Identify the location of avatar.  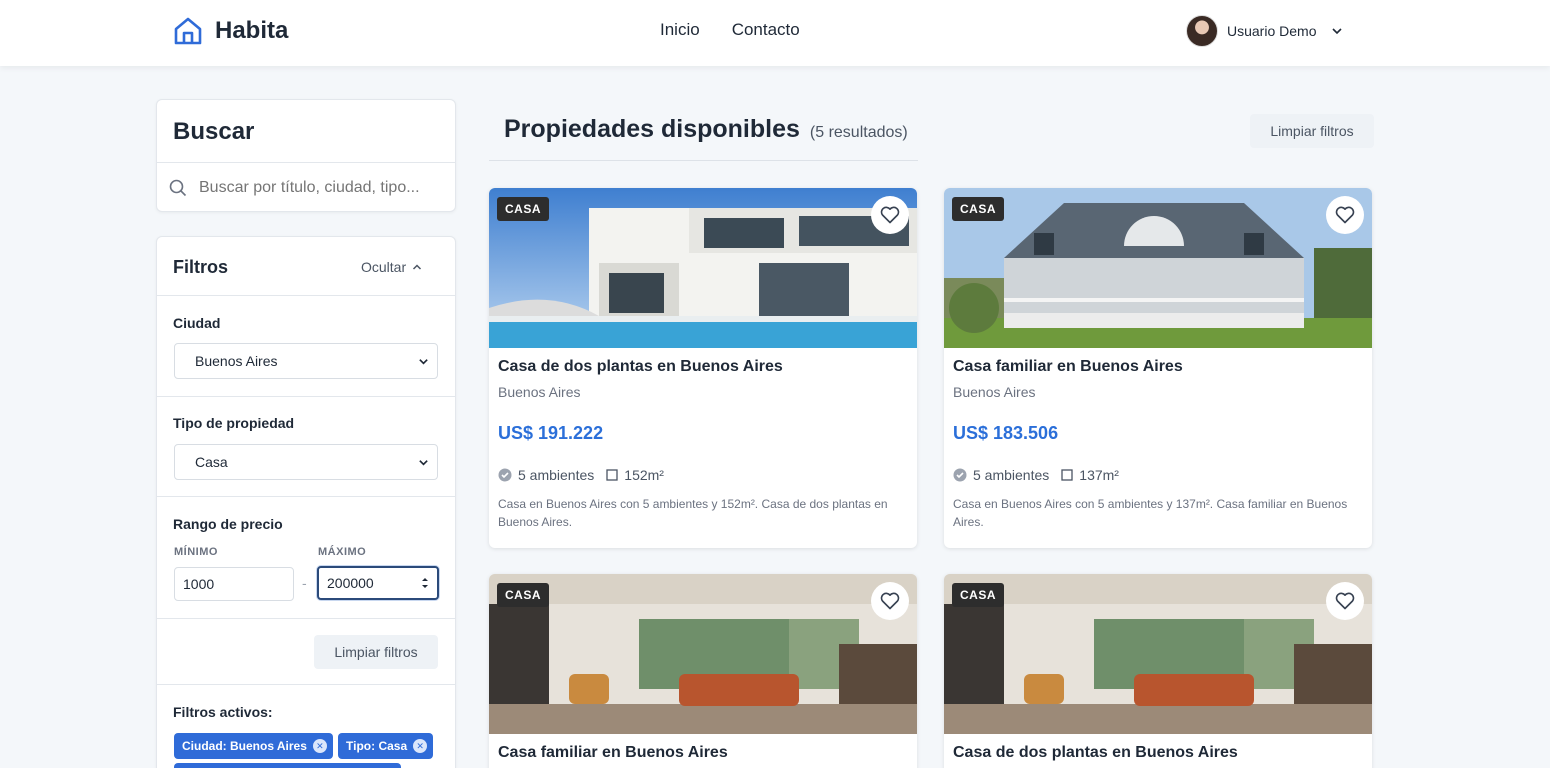
(1202, 31).